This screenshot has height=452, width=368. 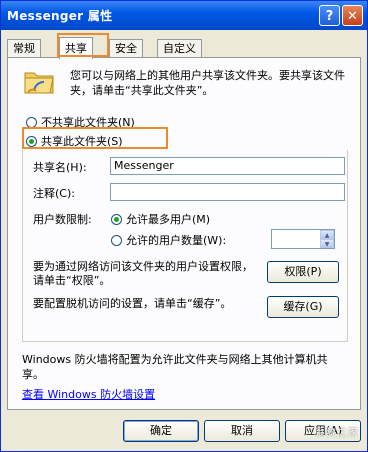 I want to click on max-users-radio, so click(x=116, y=219).